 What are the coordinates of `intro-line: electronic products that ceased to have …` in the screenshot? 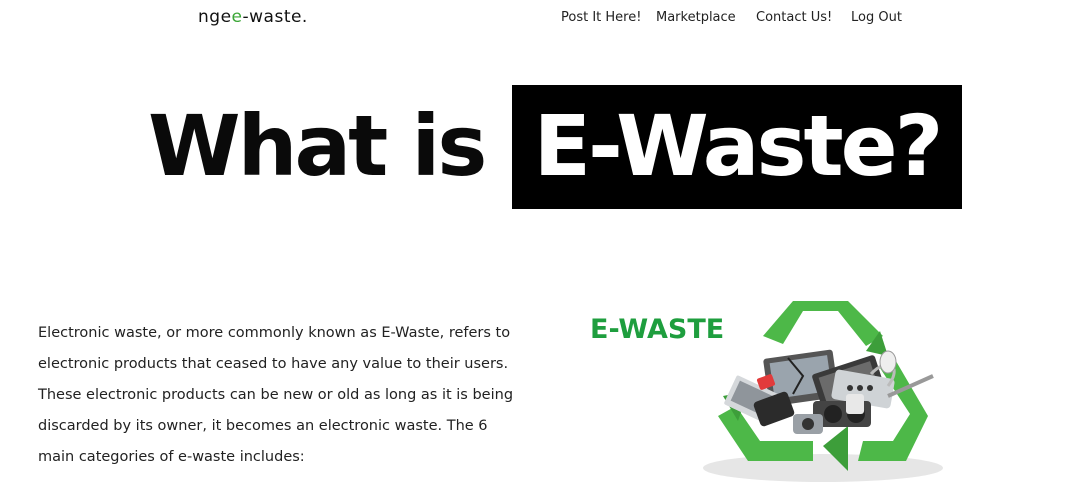 It's located at (273, 364).